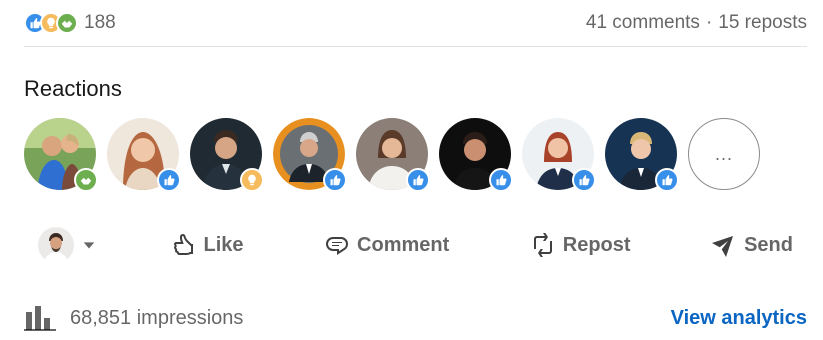 This screenshot has height=340, width=823. I want to click on comments-reposts: 41 comments · 15 reposts, so click(696, 23).